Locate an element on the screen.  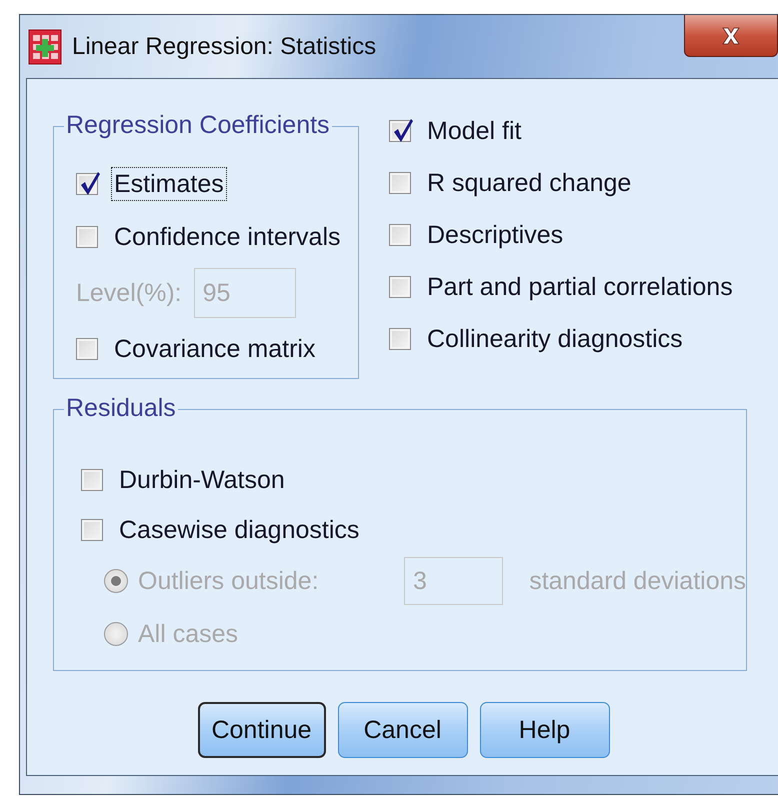
dialog-button: Continue is located at coordinates (262, 730).